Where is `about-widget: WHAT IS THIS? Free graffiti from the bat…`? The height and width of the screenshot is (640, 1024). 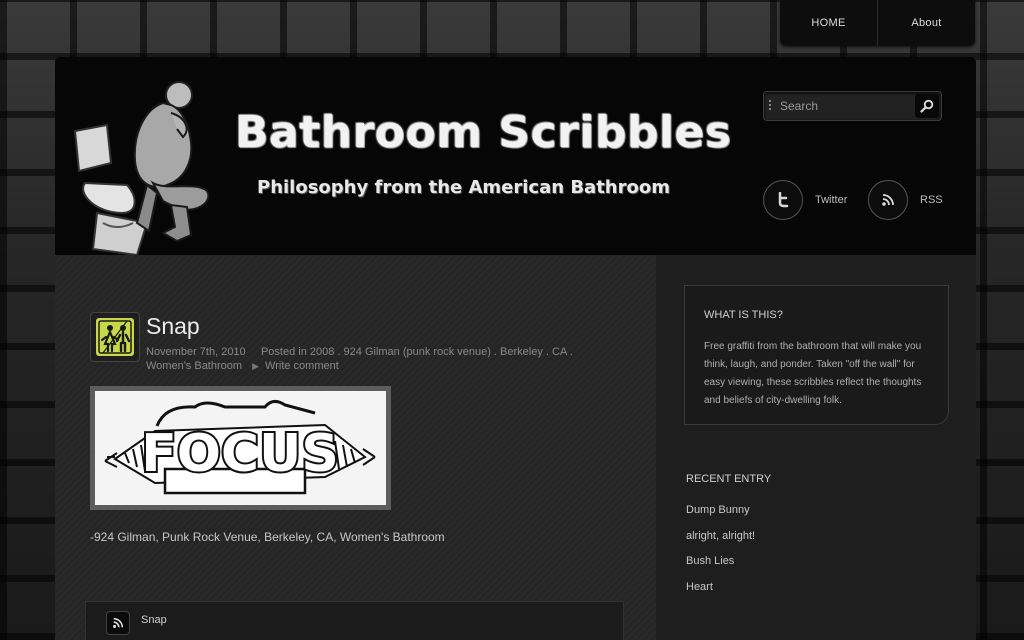 about-widget: WHAT IS THIS? Free graffiti from the bat… is located at coordinates (816, 355).